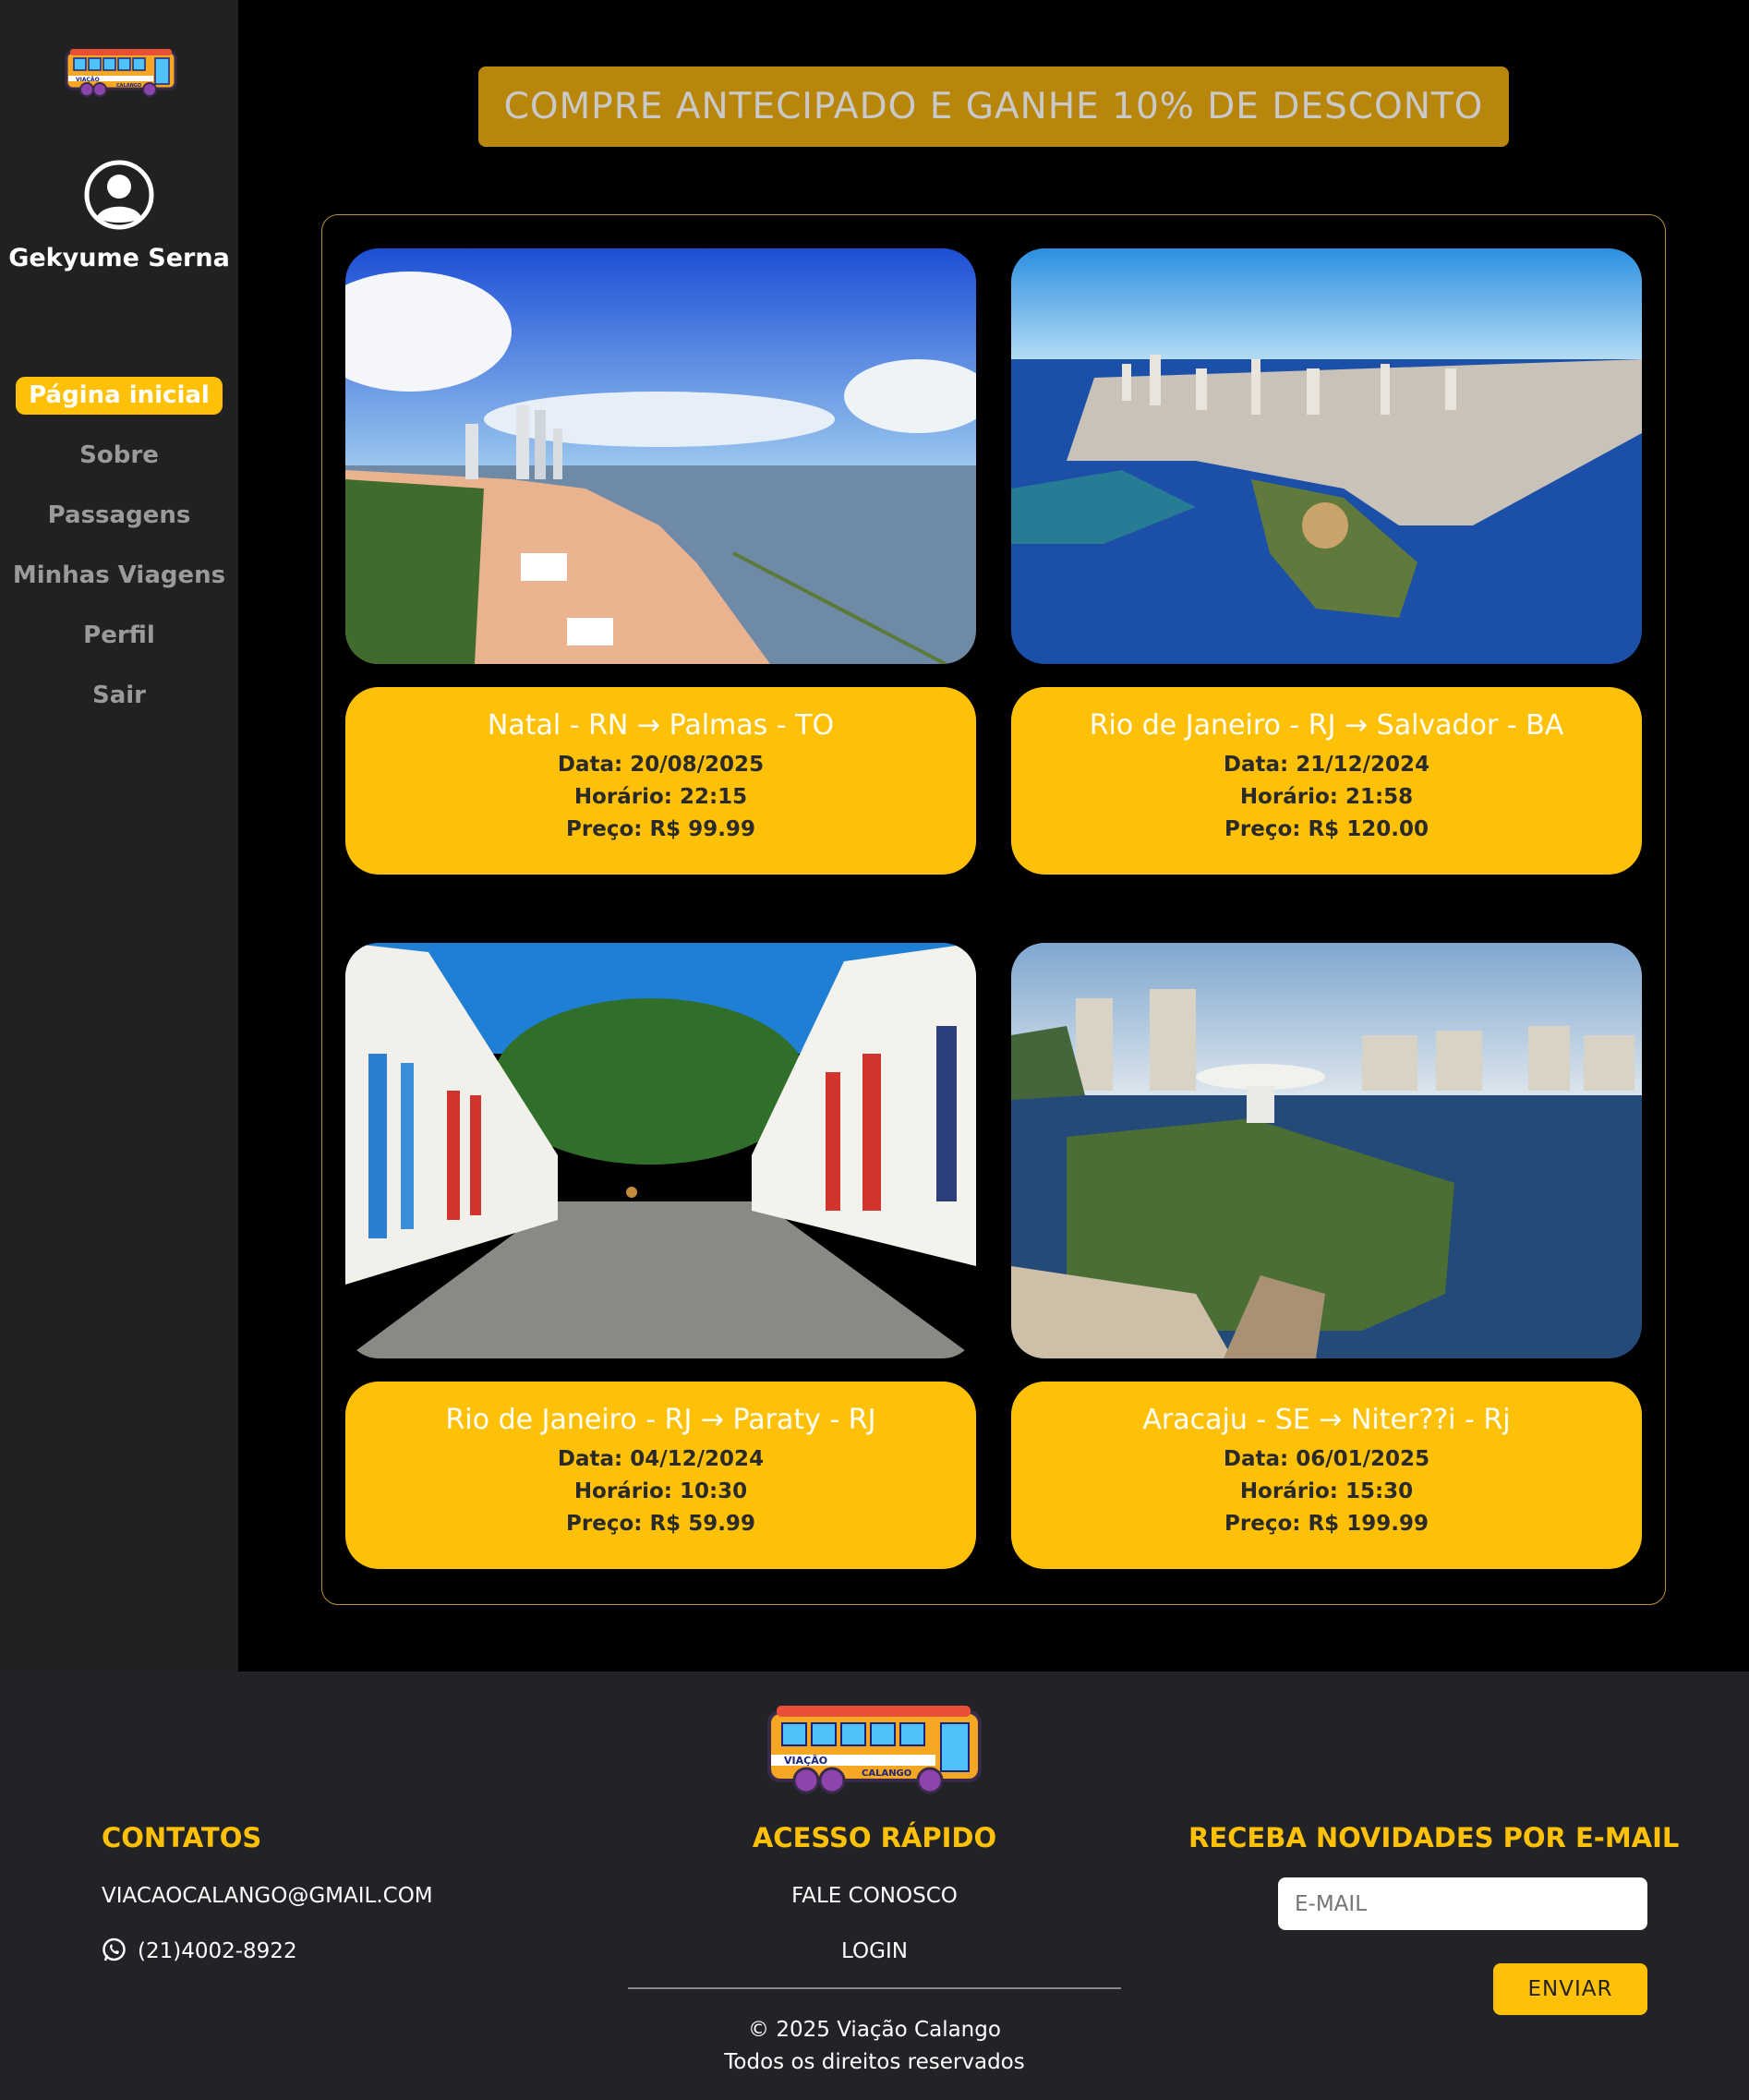 The width and height of the screenshot is (1749, 2100). I want to click on user-avatar-icon, so click(119, 195).